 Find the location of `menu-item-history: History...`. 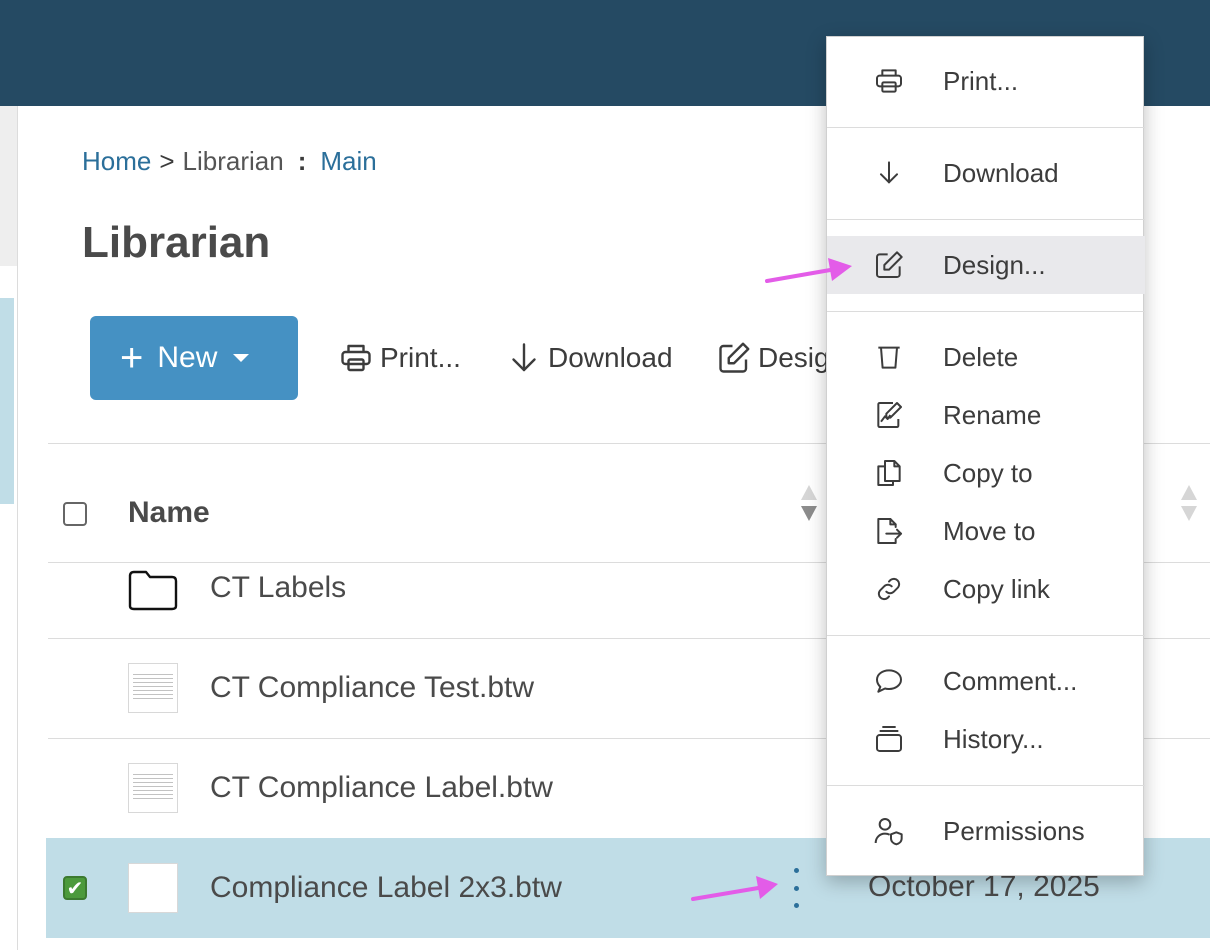

menu-item-history: History... is located at coordinates (986, 739).